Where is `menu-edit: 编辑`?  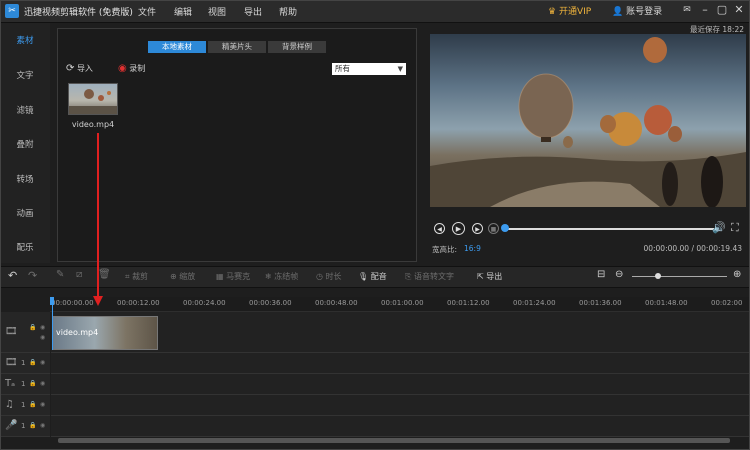 menu-edit: 编辑 is located at coordinates (183, 11).